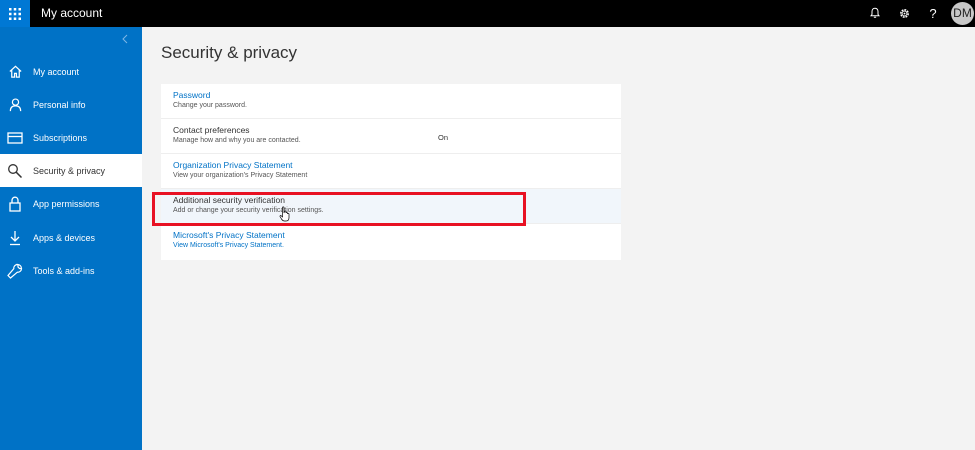  I want to click on sidebar-item-apps-devices: Apps & devices, so click(71, 237).